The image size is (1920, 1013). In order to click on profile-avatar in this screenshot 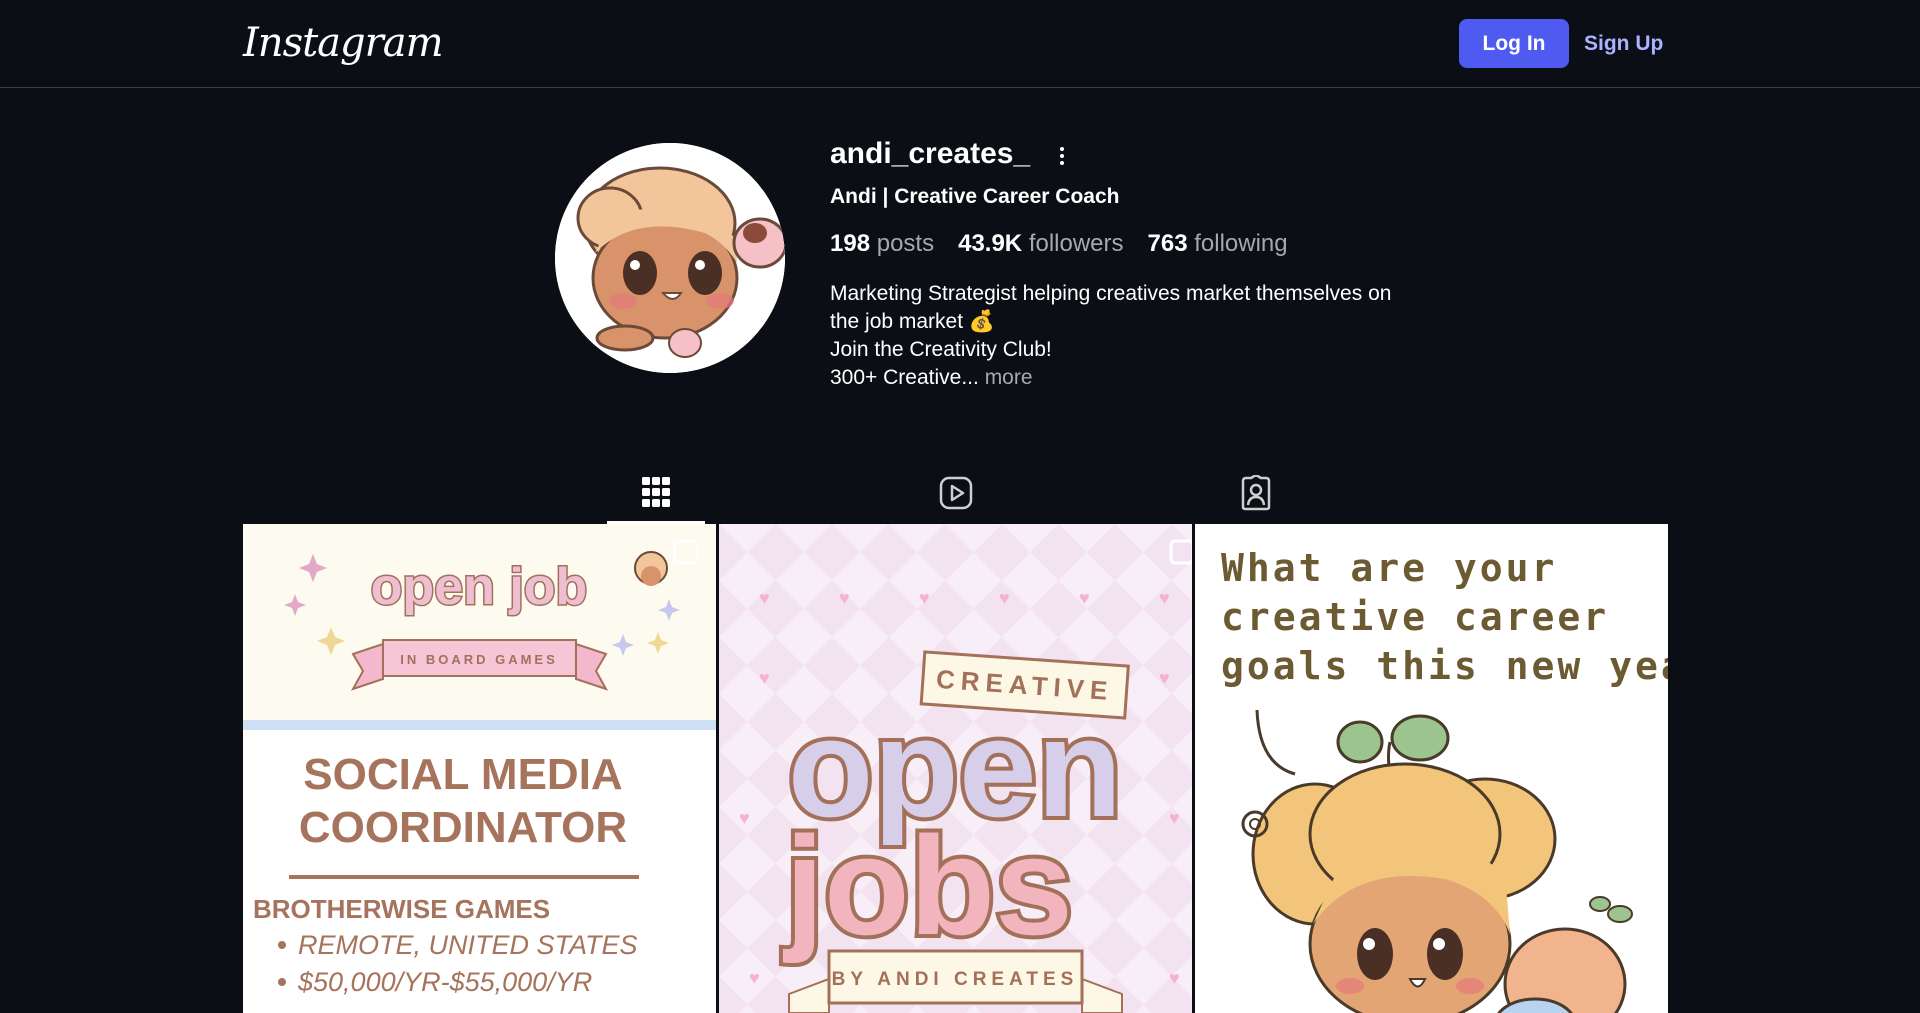, I will do `click(670, 258)`.